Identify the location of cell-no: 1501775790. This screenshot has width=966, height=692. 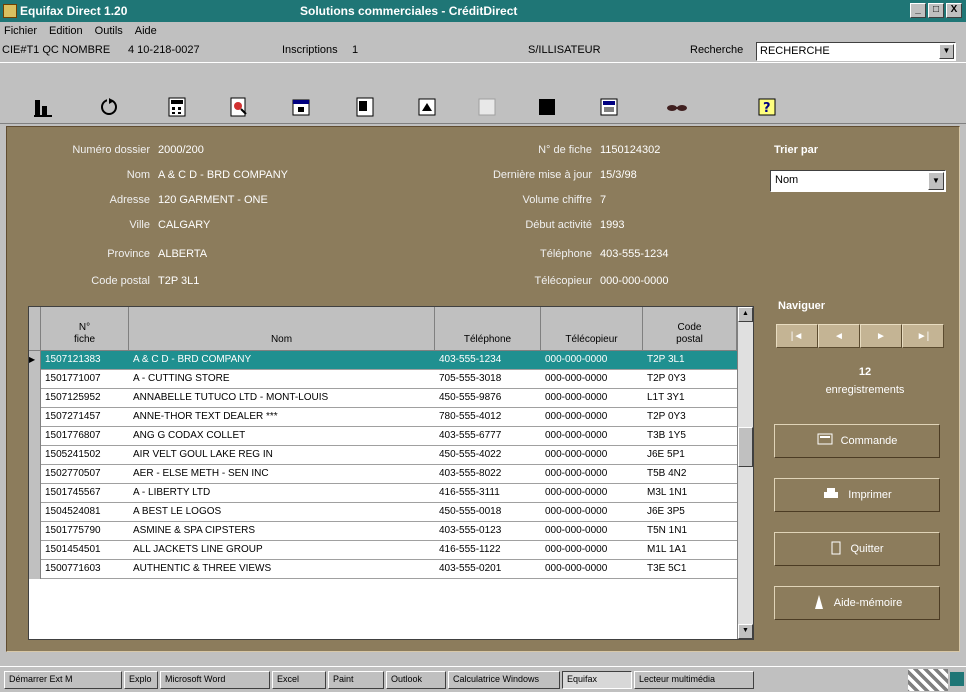
(73, 530).